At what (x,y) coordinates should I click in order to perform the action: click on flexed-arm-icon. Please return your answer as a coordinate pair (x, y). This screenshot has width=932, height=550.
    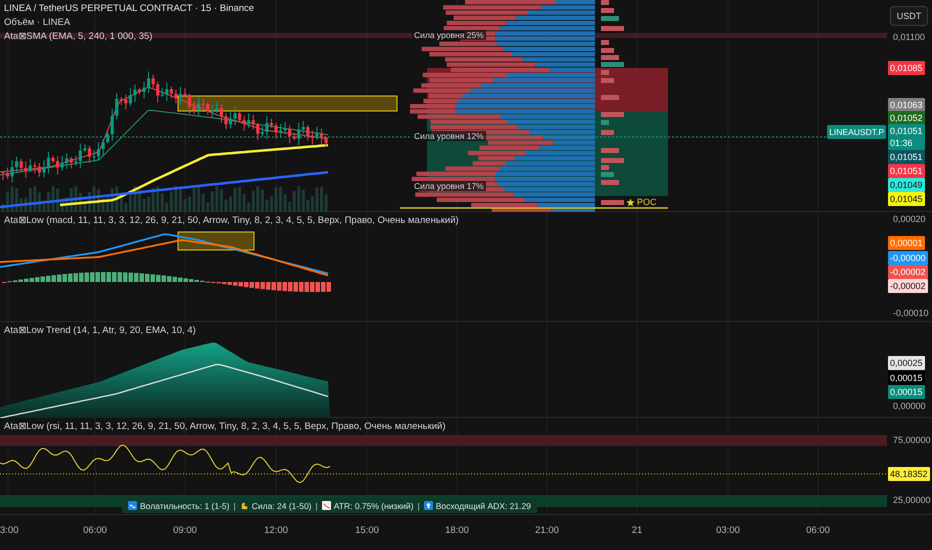
    Looking at the image, I should click on (244, 505).